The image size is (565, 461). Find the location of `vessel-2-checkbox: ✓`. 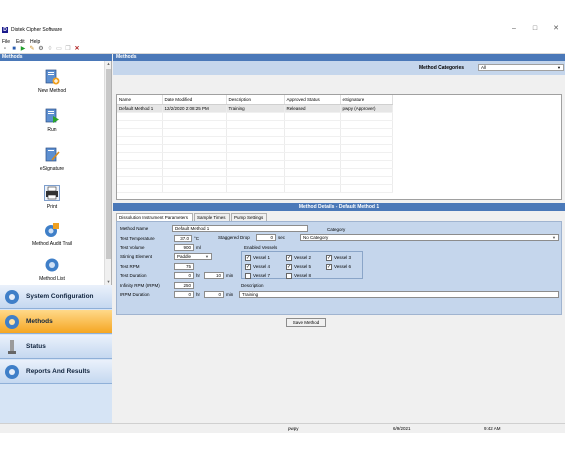

vessel-2-checkbox: ✓ is located at coordinates (289, 258).